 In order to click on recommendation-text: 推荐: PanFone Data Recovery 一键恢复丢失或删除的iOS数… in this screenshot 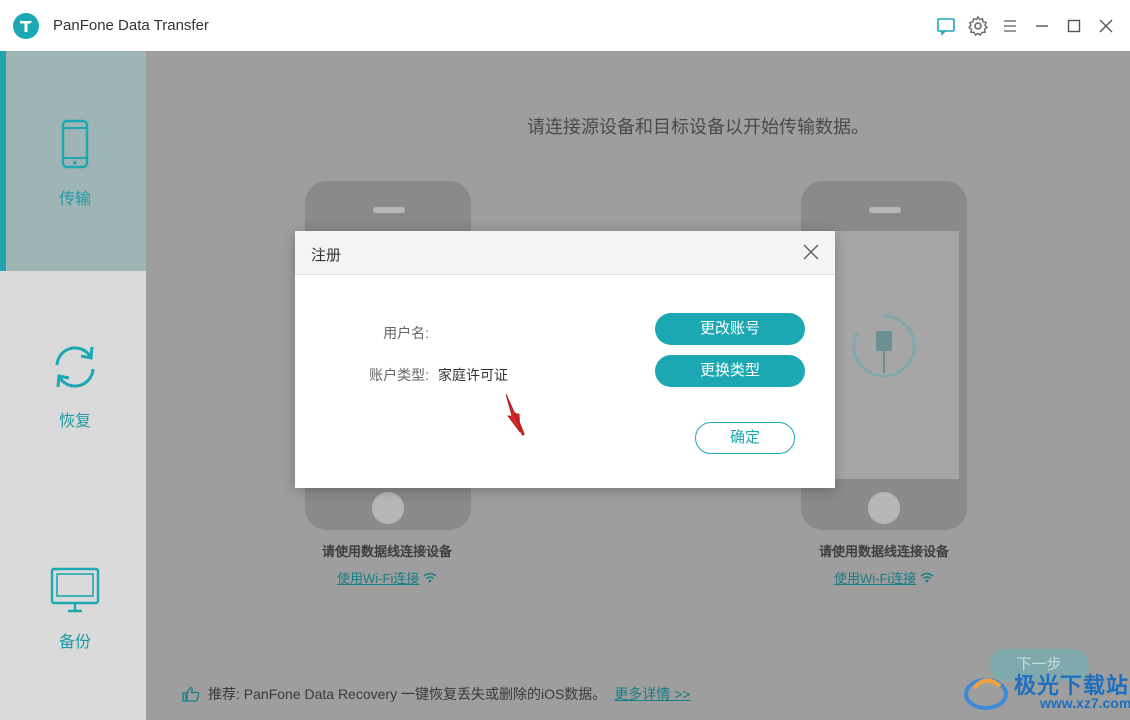, I will do `click(407, 694)`.